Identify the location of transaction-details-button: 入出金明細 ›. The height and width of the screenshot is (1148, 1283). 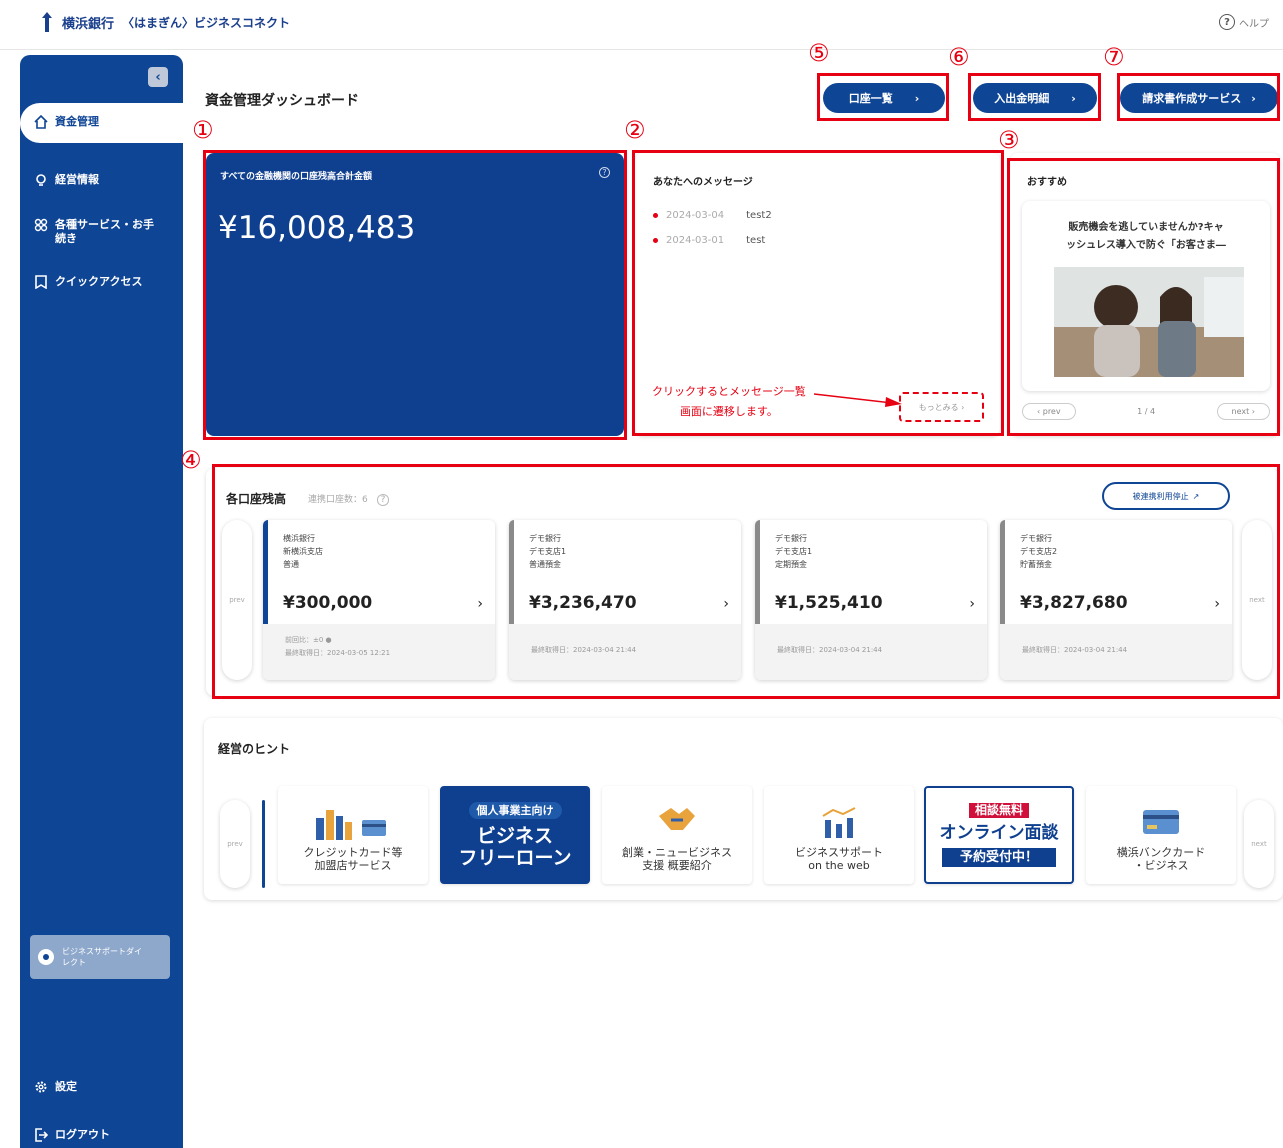
(1035, 98).